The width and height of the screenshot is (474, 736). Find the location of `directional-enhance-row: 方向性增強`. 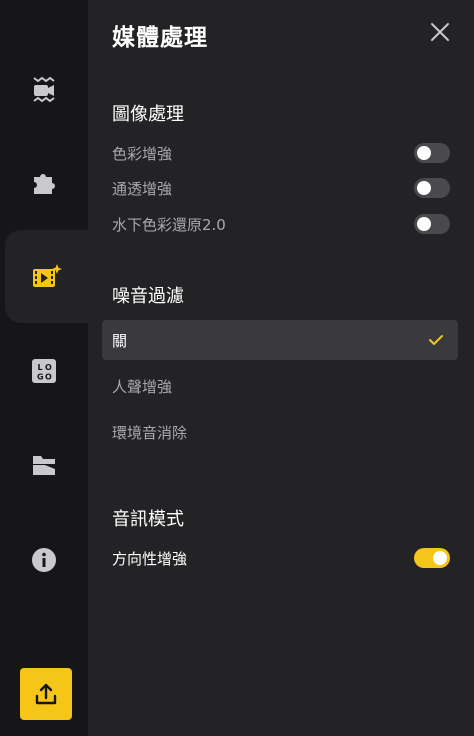

directional-enhance-row: 方向性增強 is located at coordinates (281, 558).